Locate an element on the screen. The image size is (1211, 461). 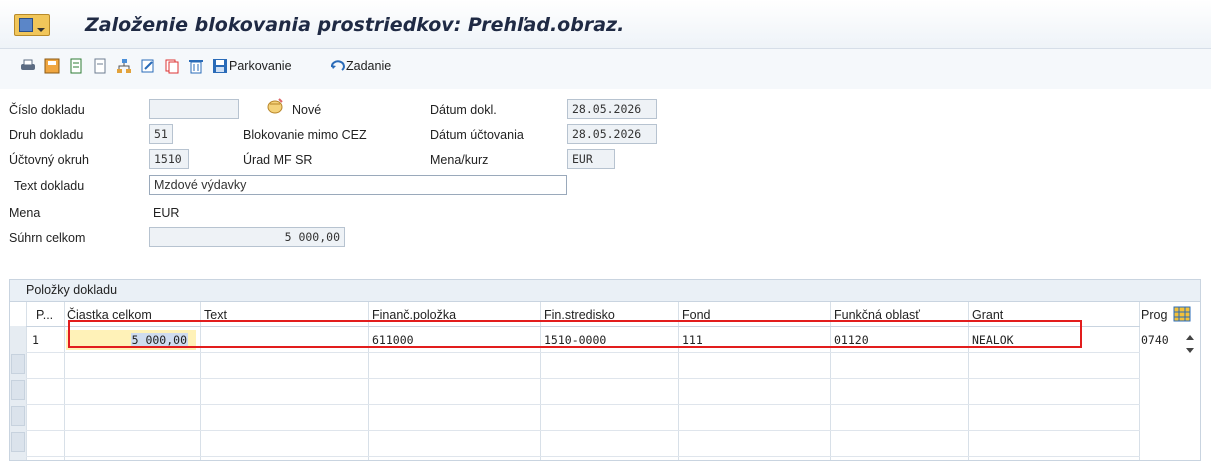
company-code-label: Účtovný okruh is located at coordinates (49, 160).